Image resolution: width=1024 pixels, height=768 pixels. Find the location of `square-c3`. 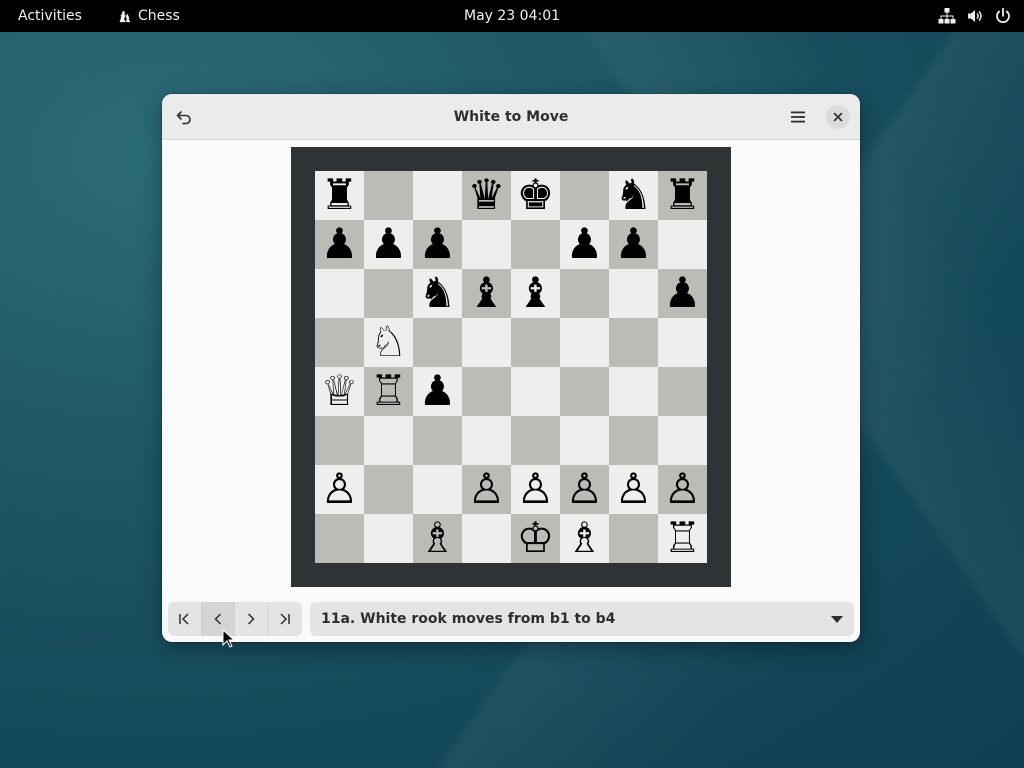

square-c3 is located at coordinates (437, 440).